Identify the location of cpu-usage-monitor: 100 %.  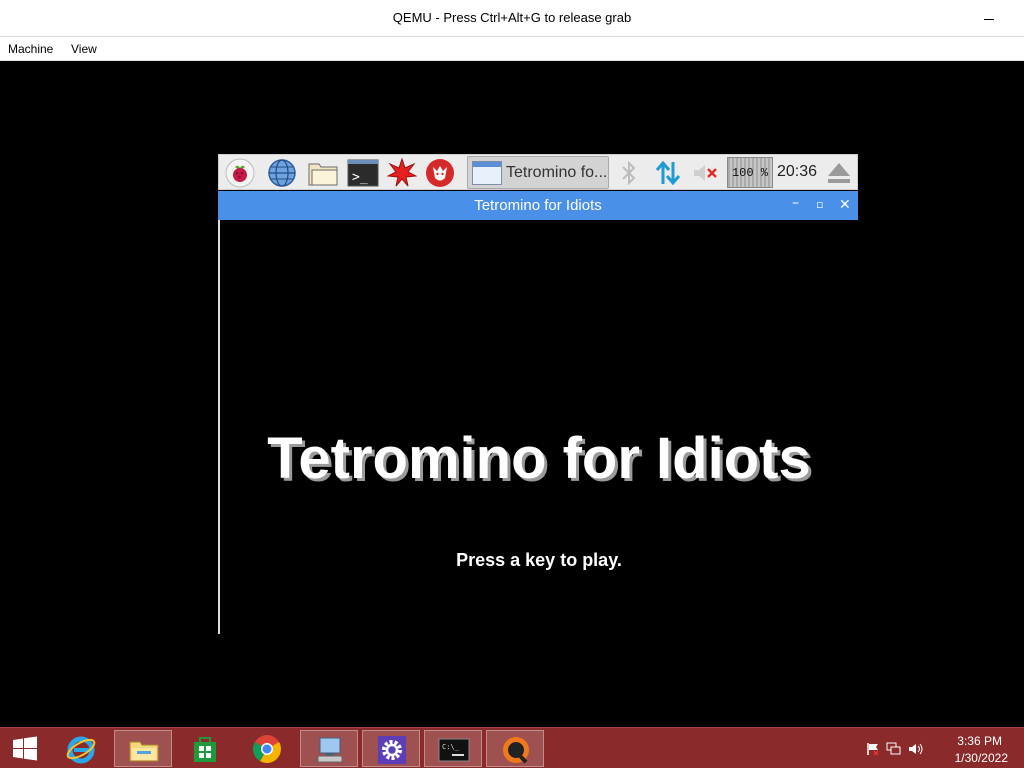
(750, 172).